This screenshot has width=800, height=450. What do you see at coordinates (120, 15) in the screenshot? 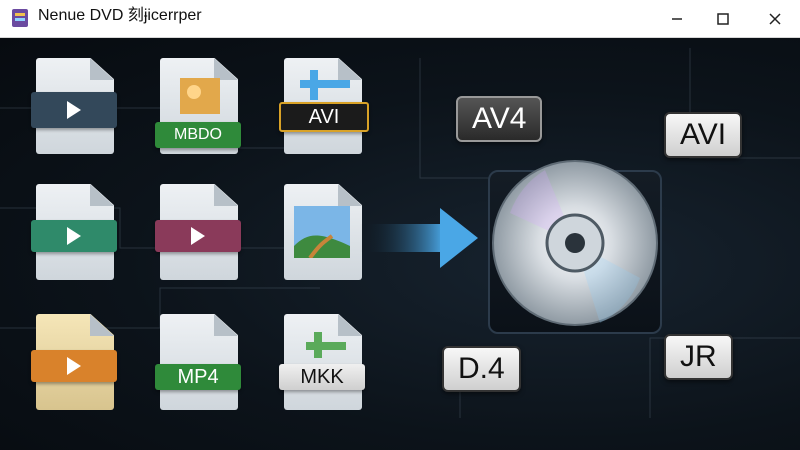
I see `window-title: Nenue DVD 刻ɉicerrper` at bounding box center [120, 15].